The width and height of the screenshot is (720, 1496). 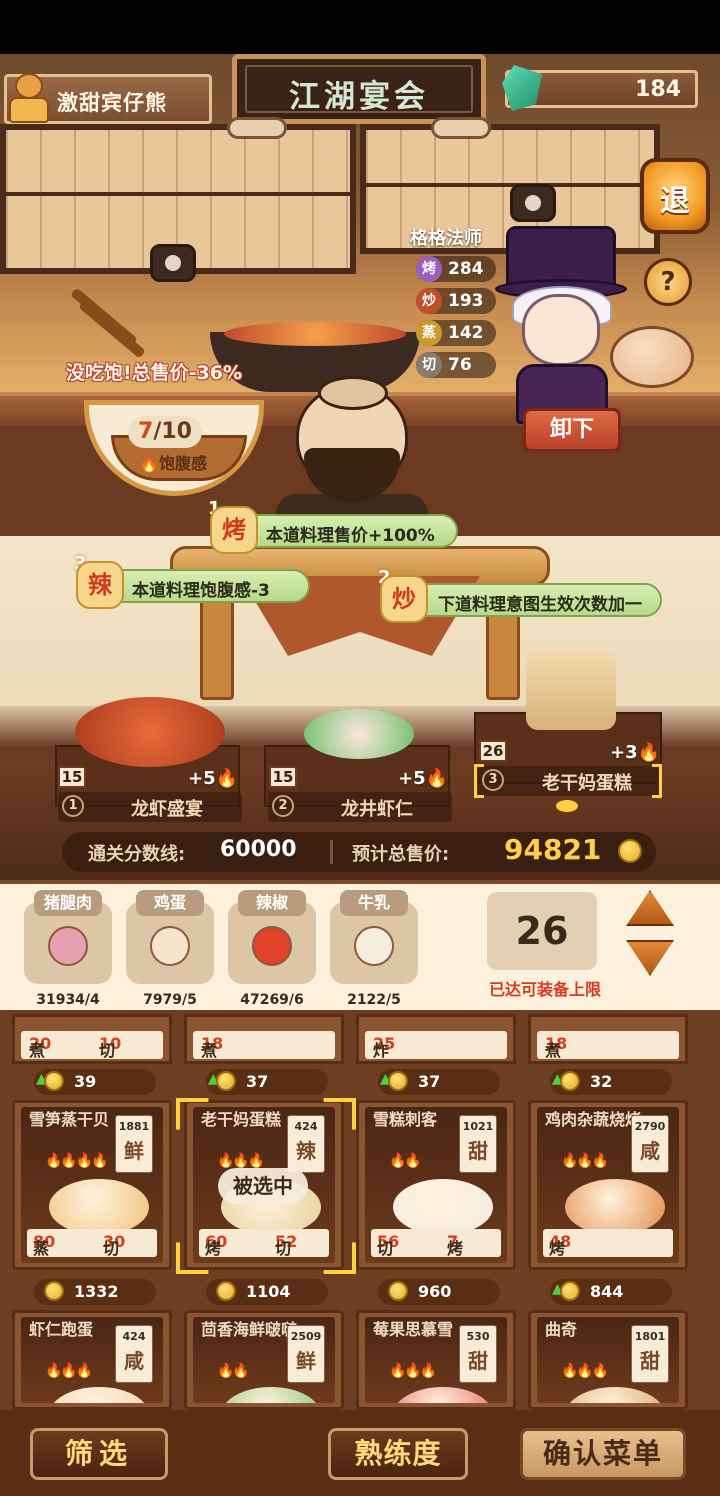 I want to click on gem-counter: 184, so click(x=600, y=88).